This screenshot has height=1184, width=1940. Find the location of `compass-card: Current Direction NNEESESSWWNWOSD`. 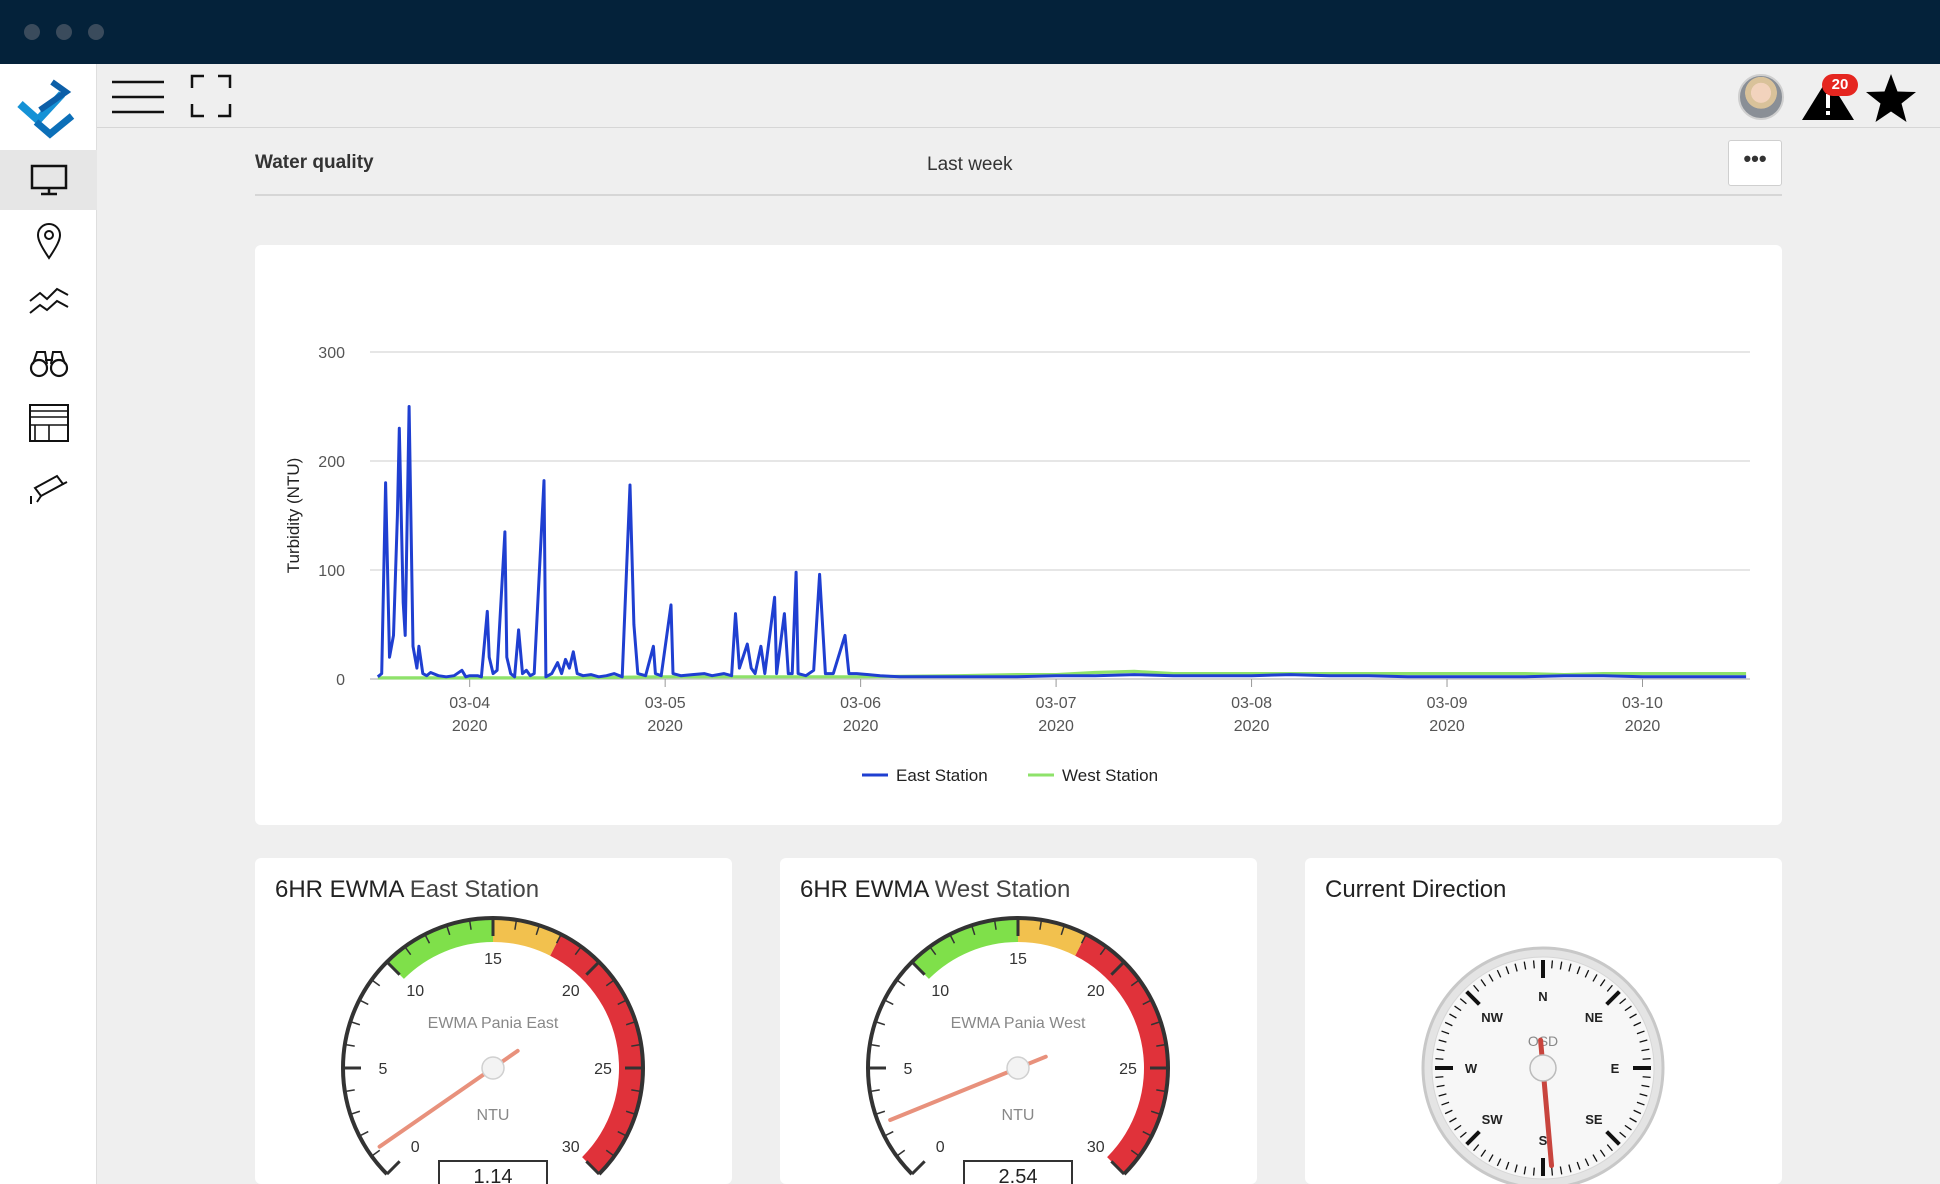

compass-card: Current Direction NNEESESSWWNWOSD is located at coordinates (1543, 1021).